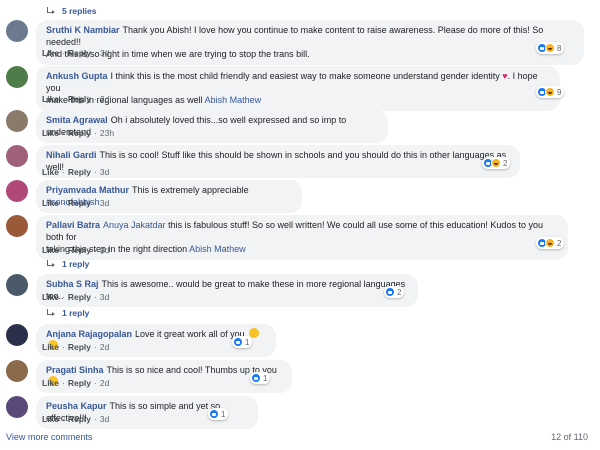 The height and width of the screenshot is (450, 600). I want to click on commenter-name: Sruthi K Nambiar, so click(83, 30).